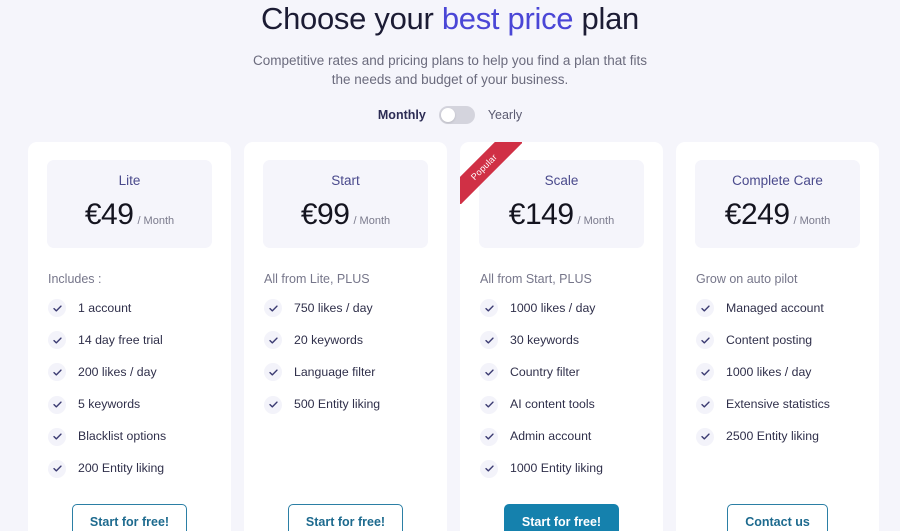 The height and width of the screenshot is (531, 900). I want to click on plan-feature-item: 1 account, so click(129, 308).